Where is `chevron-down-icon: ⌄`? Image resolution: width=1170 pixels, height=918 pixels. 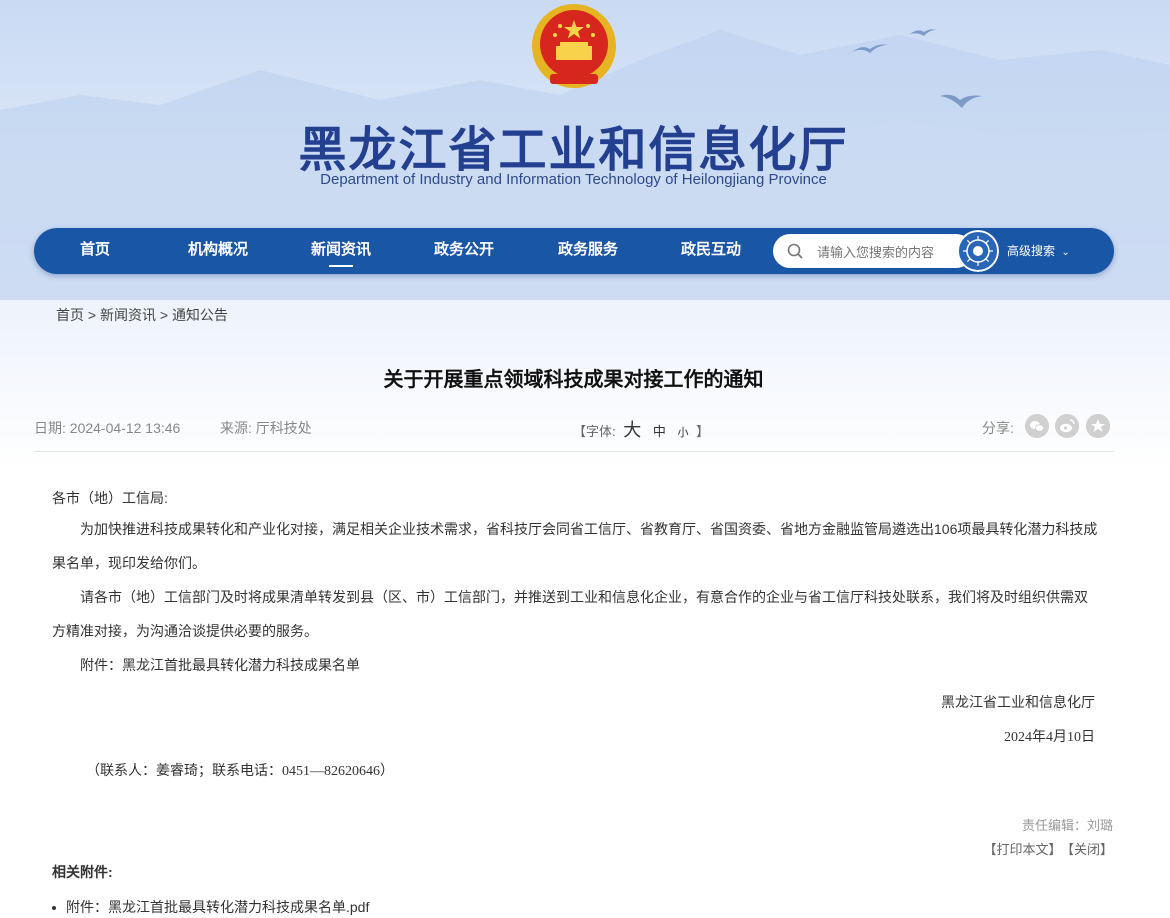
chevron-down-icon: ⌄ is located at coordinates (1065, 252).